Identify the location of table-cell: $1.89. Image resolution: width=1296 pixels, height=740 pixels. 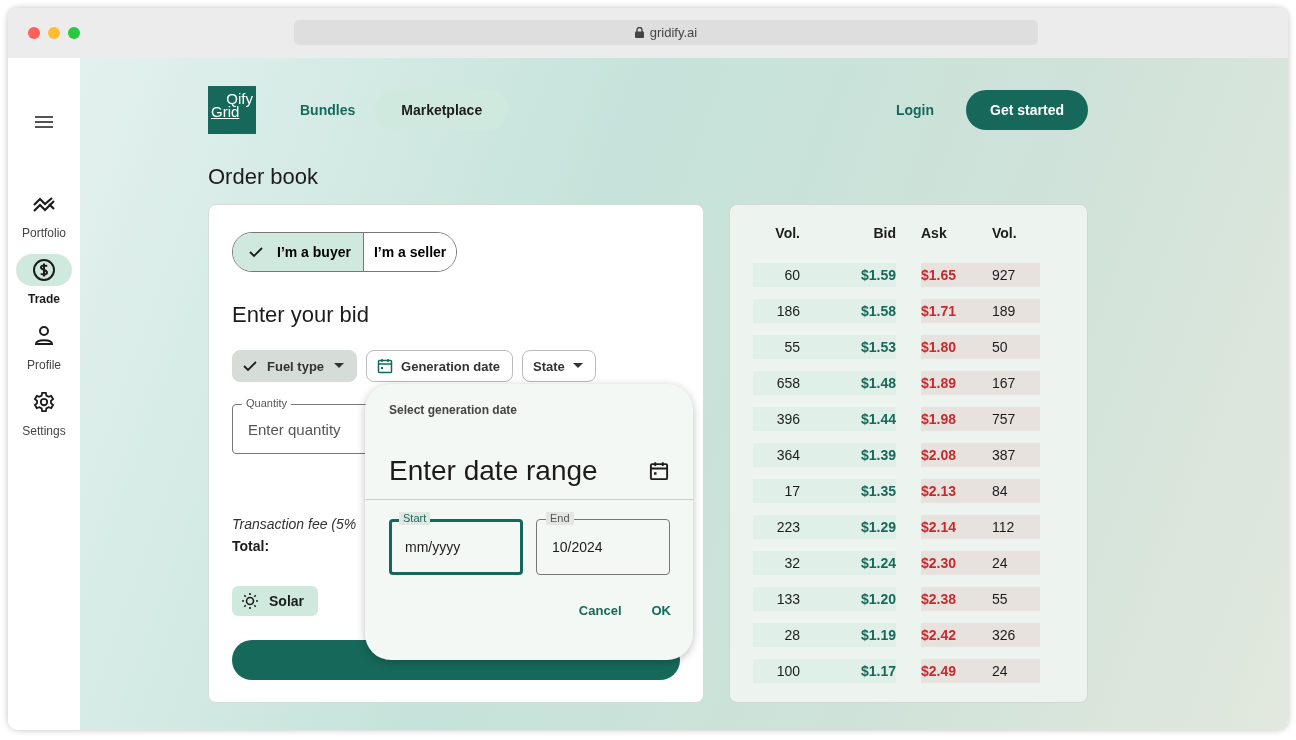
(956, 383).